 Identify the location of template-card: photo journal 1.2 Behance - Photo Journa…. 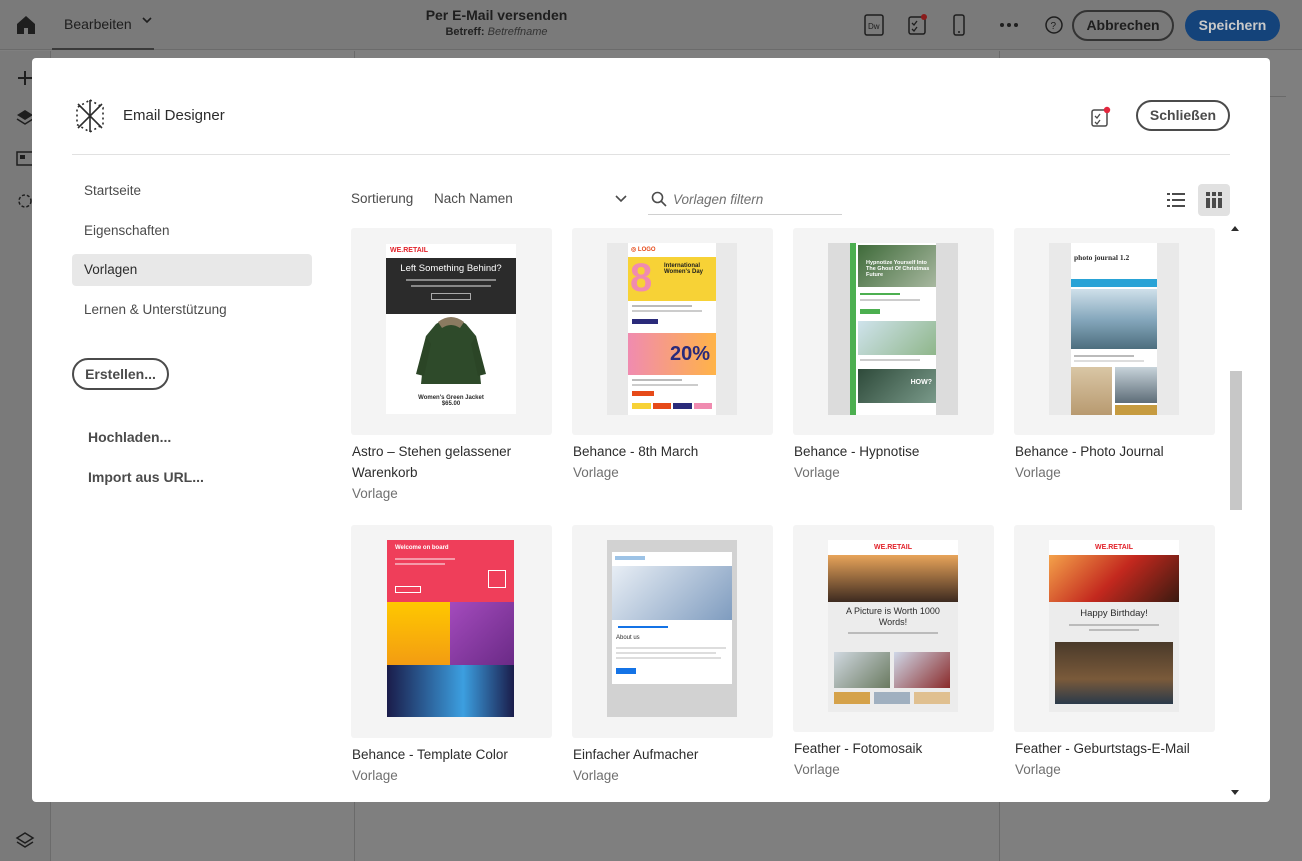
(1114, 355).